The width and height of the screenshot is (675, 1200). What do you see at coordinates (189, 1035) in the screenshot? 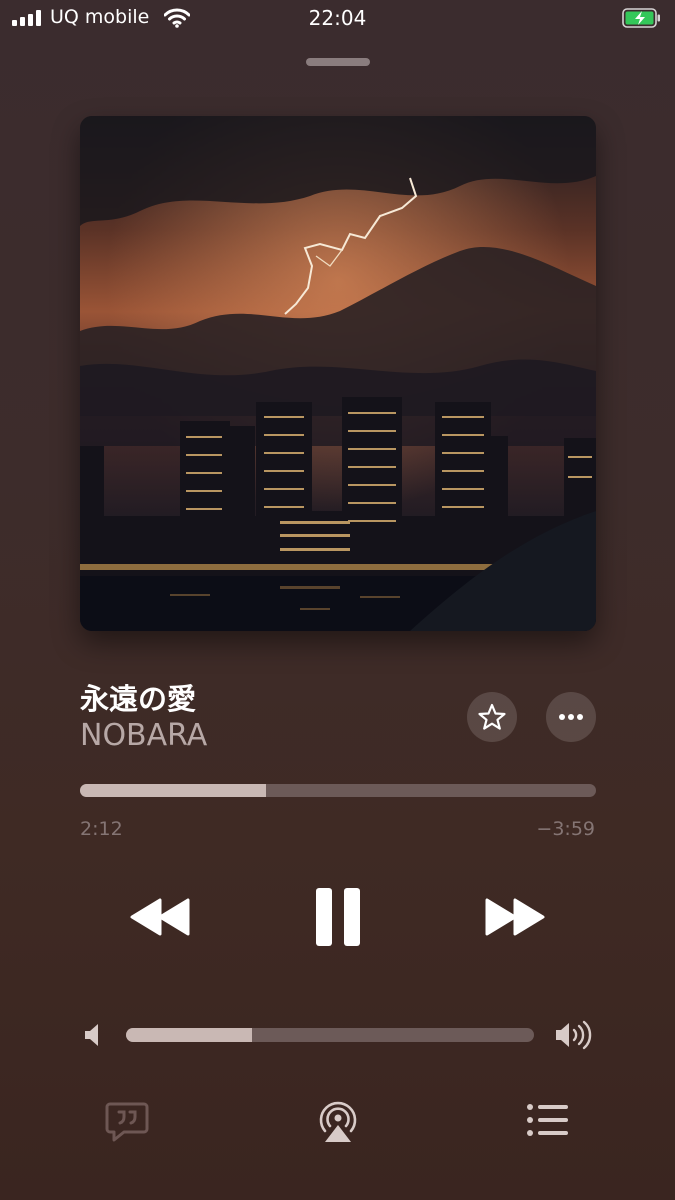
I see `volume-fill` at bounding box center [189, 1035].